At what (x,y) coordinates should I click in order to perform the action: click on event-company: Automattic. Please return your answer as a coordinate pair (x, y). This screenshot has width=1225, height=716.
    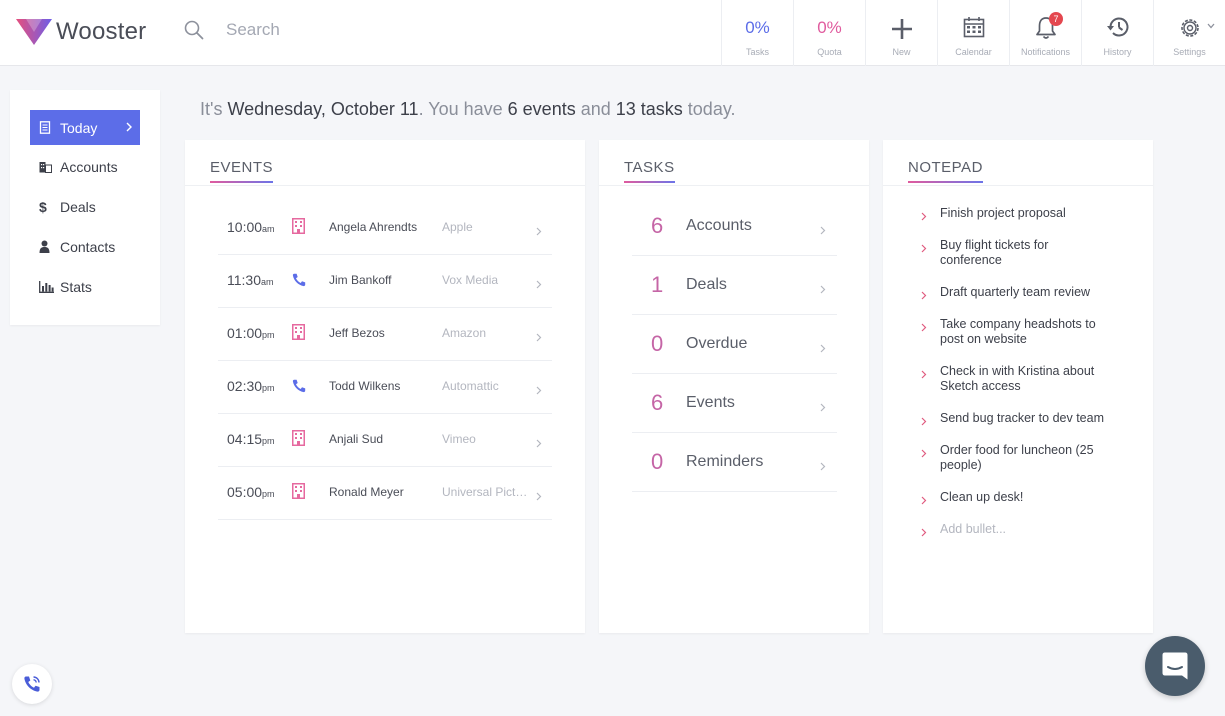
    Looking at the image, I should click on (470, 386).